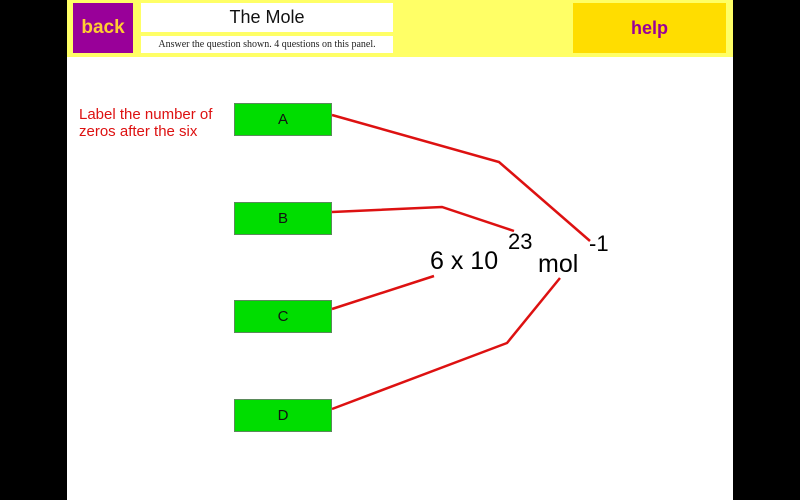 This screenshot has width=800, height=500. What do you see at coordinates (558, 264) in the screenshot?
I see `formula-unit: mol` at bounding box center [558, 264].